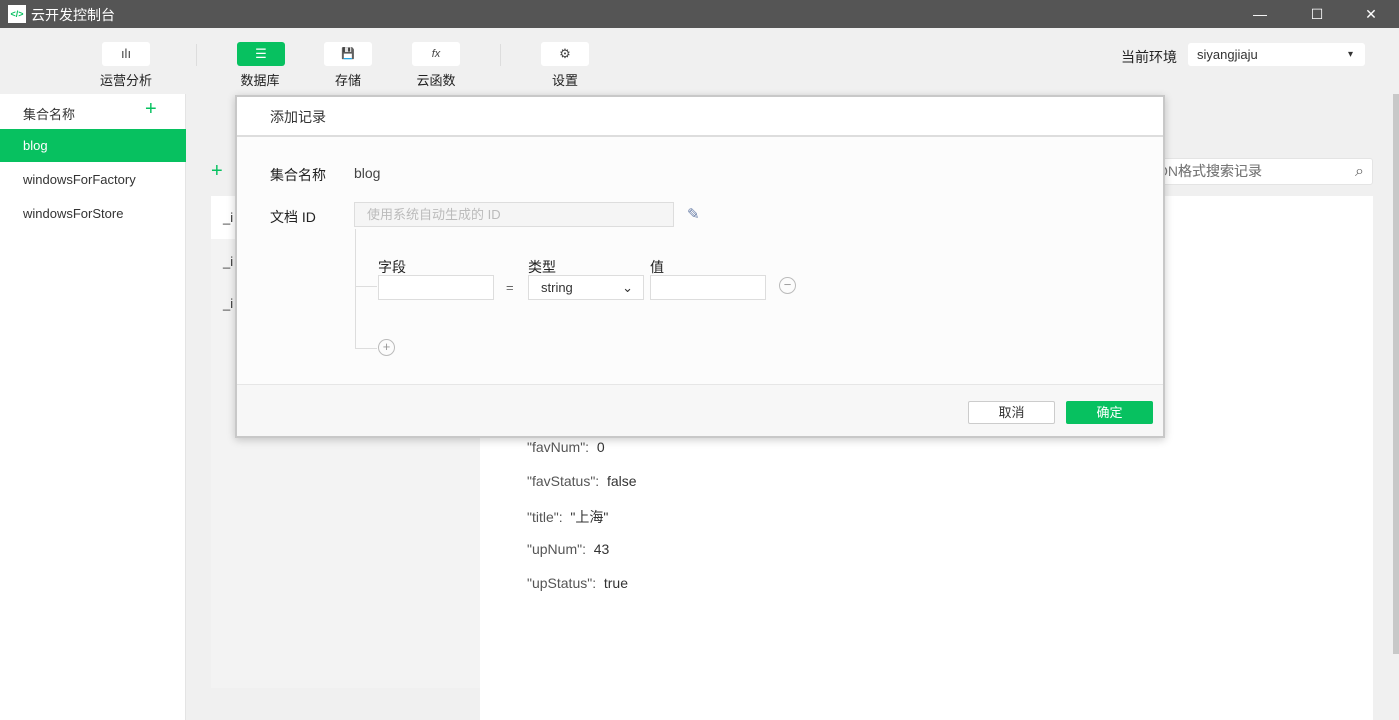  I want to click on doc-id-label: 文档 ID, so click(293, 217).